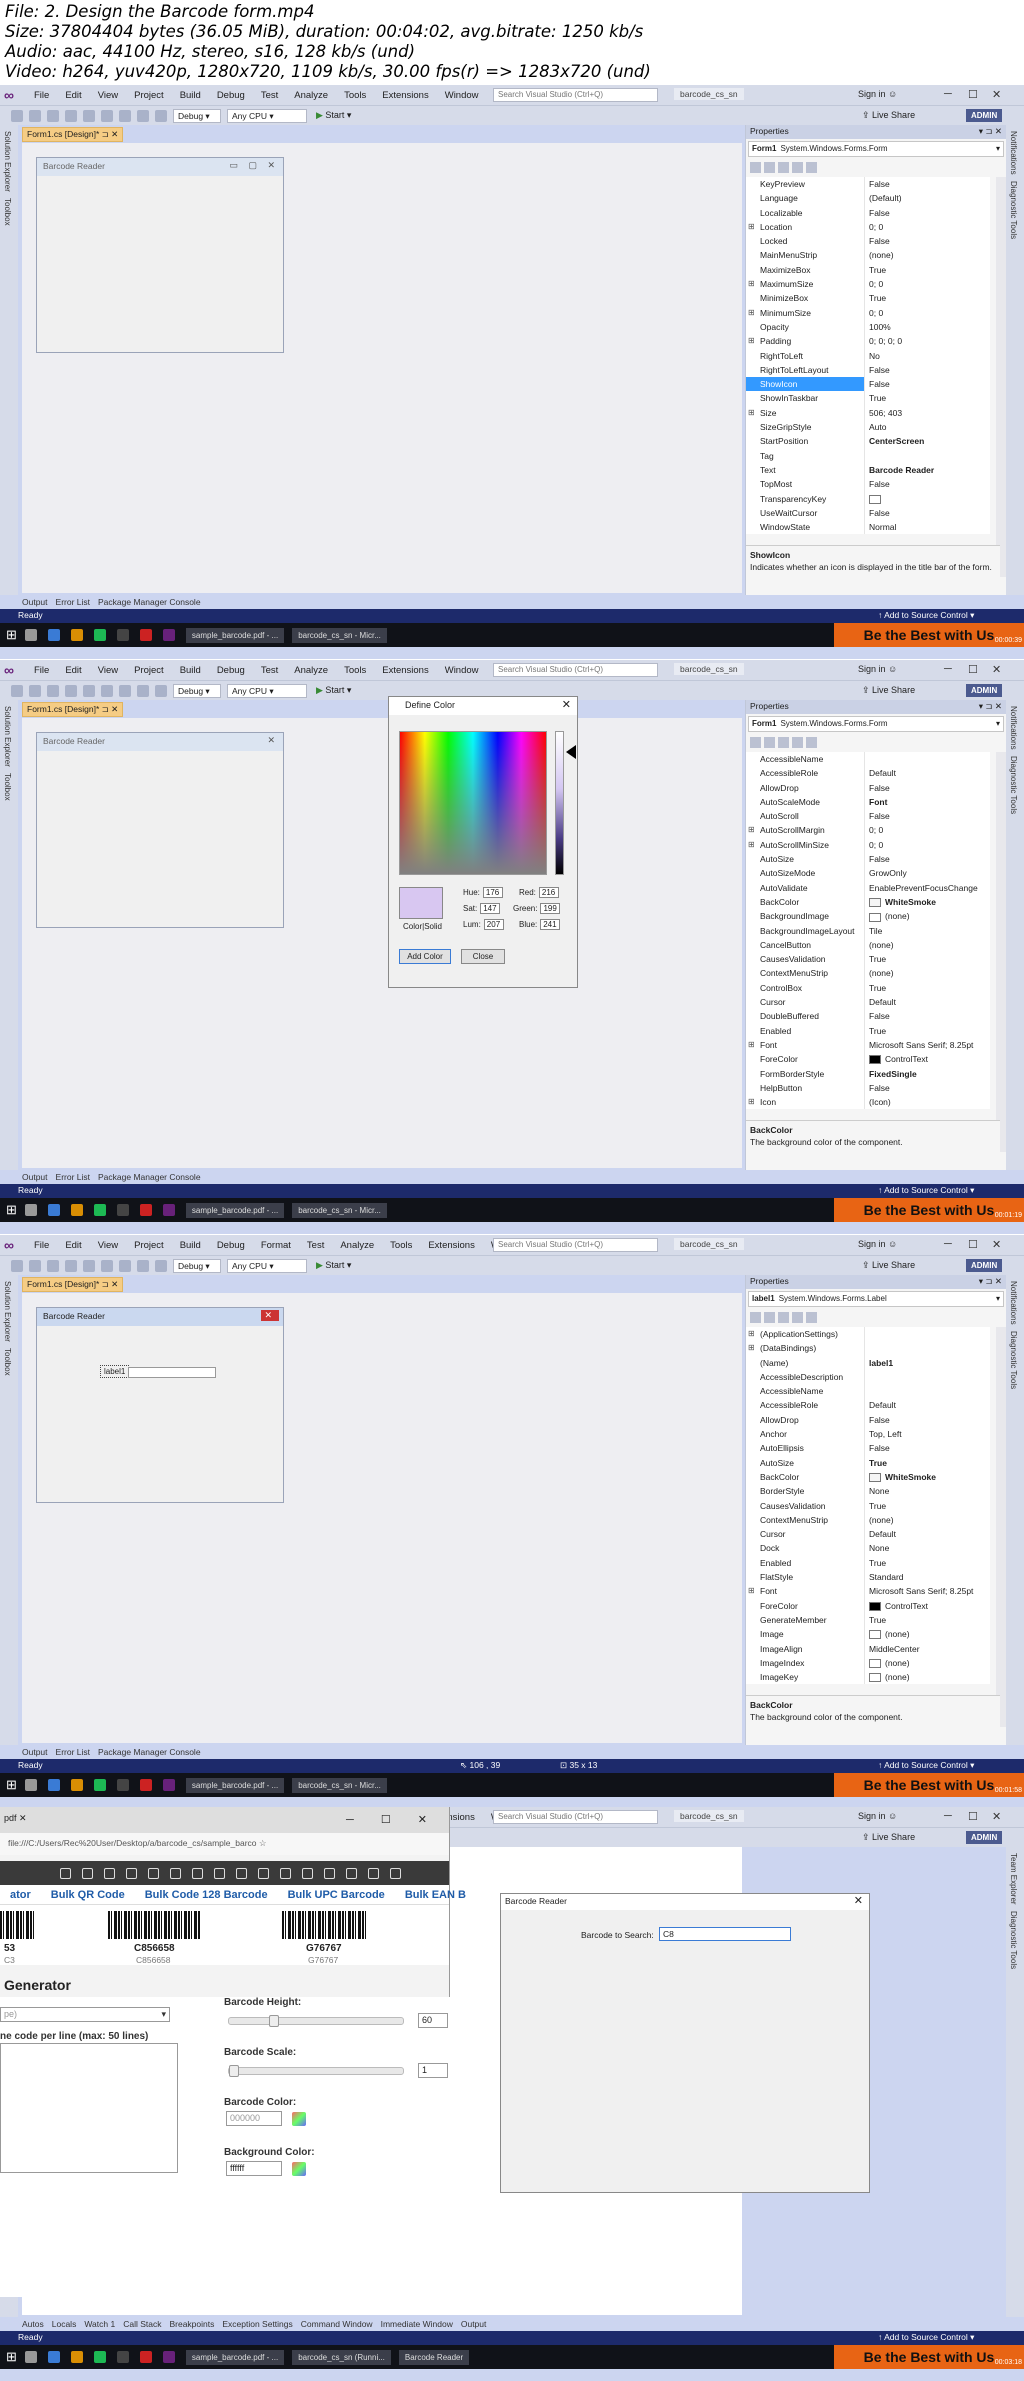  Describe the element at coordinates (73, 95) in the screenshot. I see `menu-item: Edit` at that location.